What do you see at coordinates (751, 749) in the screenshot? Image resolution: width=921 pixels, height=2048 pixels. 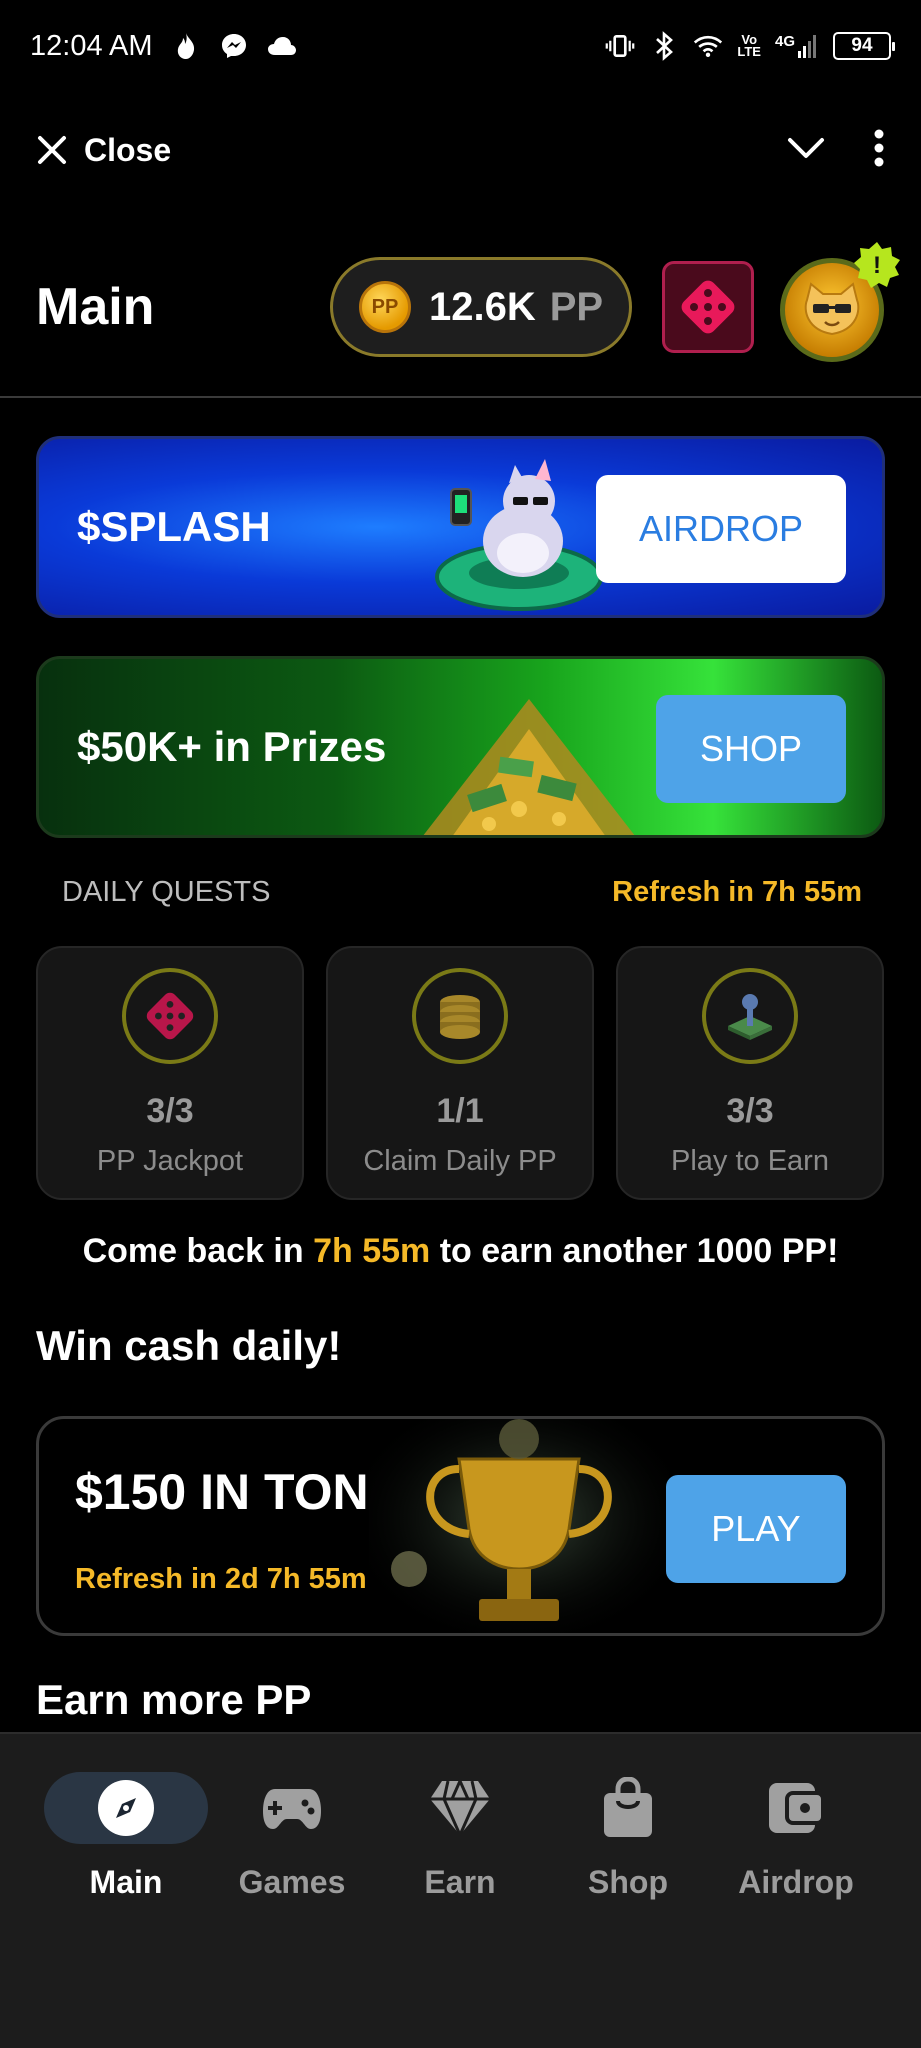 I see `shop-button: SHOP` at bounding box center [751, 749].